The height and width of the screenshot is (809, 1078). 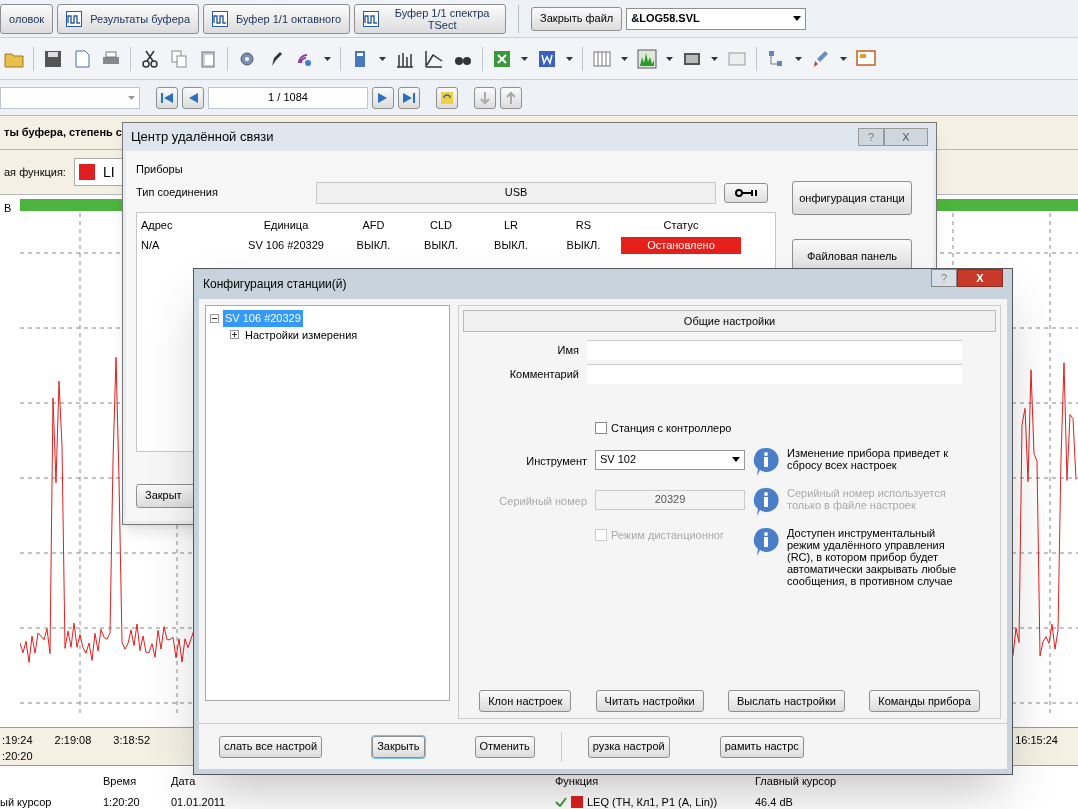 What do you see at coordinates (542, 501) in the screenshot?
I see `field-label: Серийный номер` at bounding box center [542, 501].